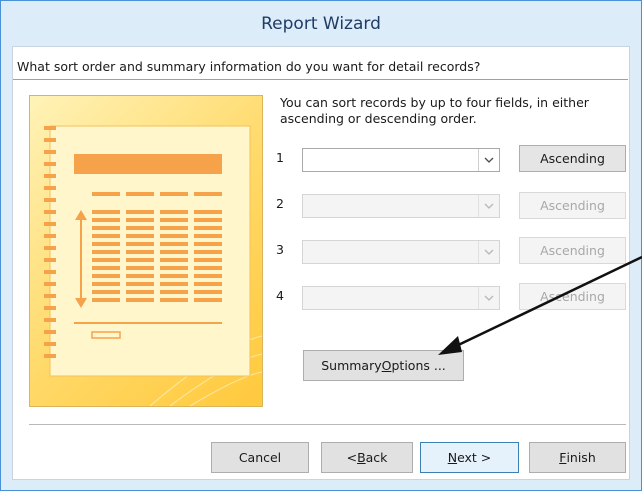 This screenshot has height=491, width=642. Describe the element at coordinates (401, 298) in the screenshot. I see `sort-field-4-combo` at that location.